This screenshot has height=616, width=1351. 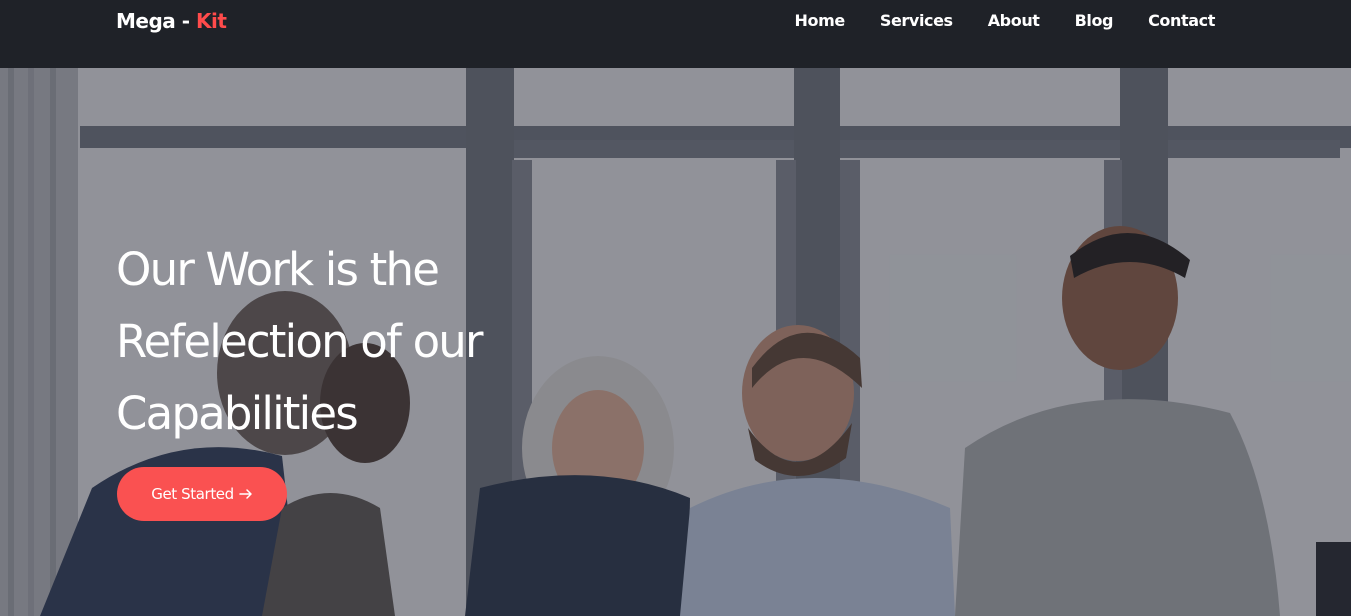 I want to click on brand-logo: Mega - Kit, so click(x=171, y=21).